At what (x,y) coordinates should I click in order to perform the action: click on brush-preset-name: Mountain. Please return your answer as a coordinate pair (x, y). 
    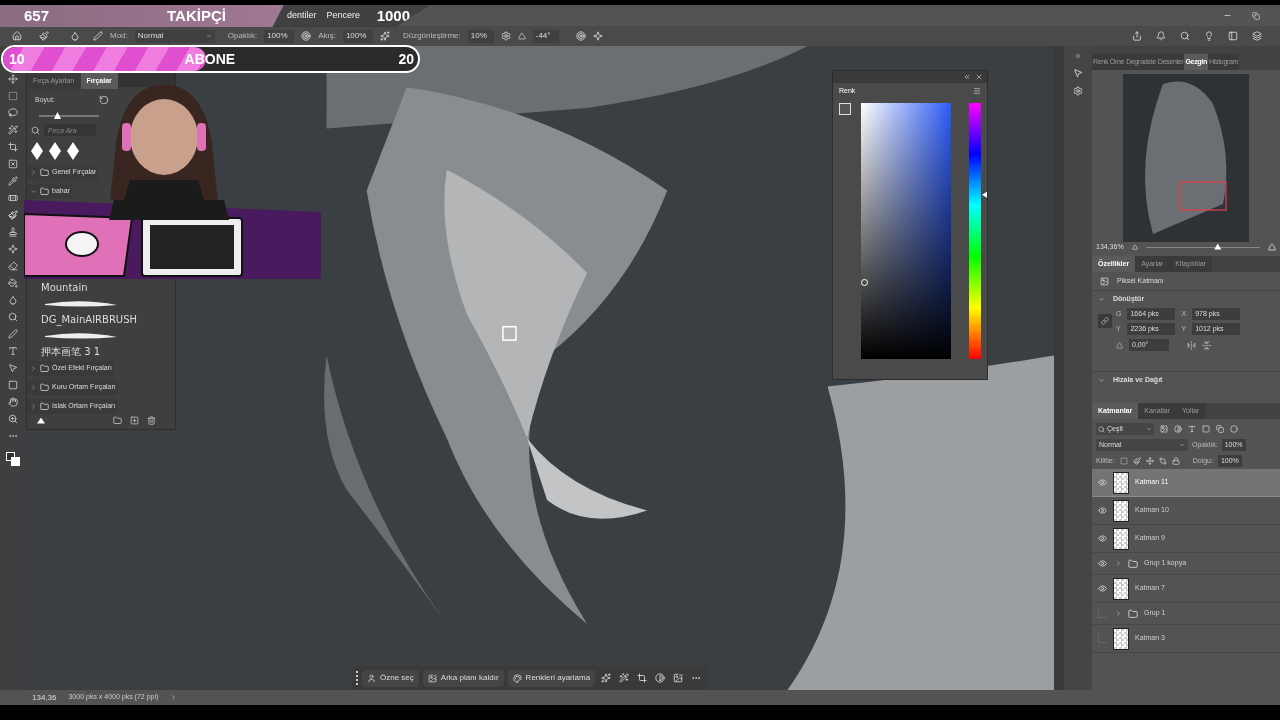
    Looking at the image, I should click on (64, 288).